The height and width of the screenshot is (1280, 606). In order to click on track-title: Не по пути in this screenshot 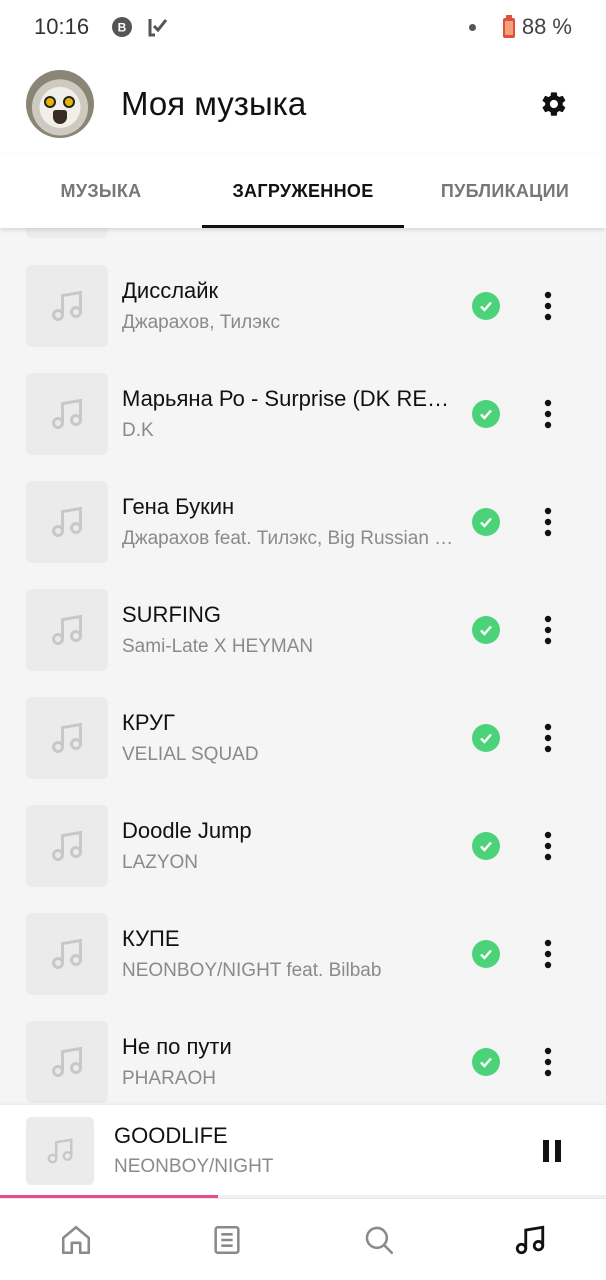, I will do `click(177, 1046)`.